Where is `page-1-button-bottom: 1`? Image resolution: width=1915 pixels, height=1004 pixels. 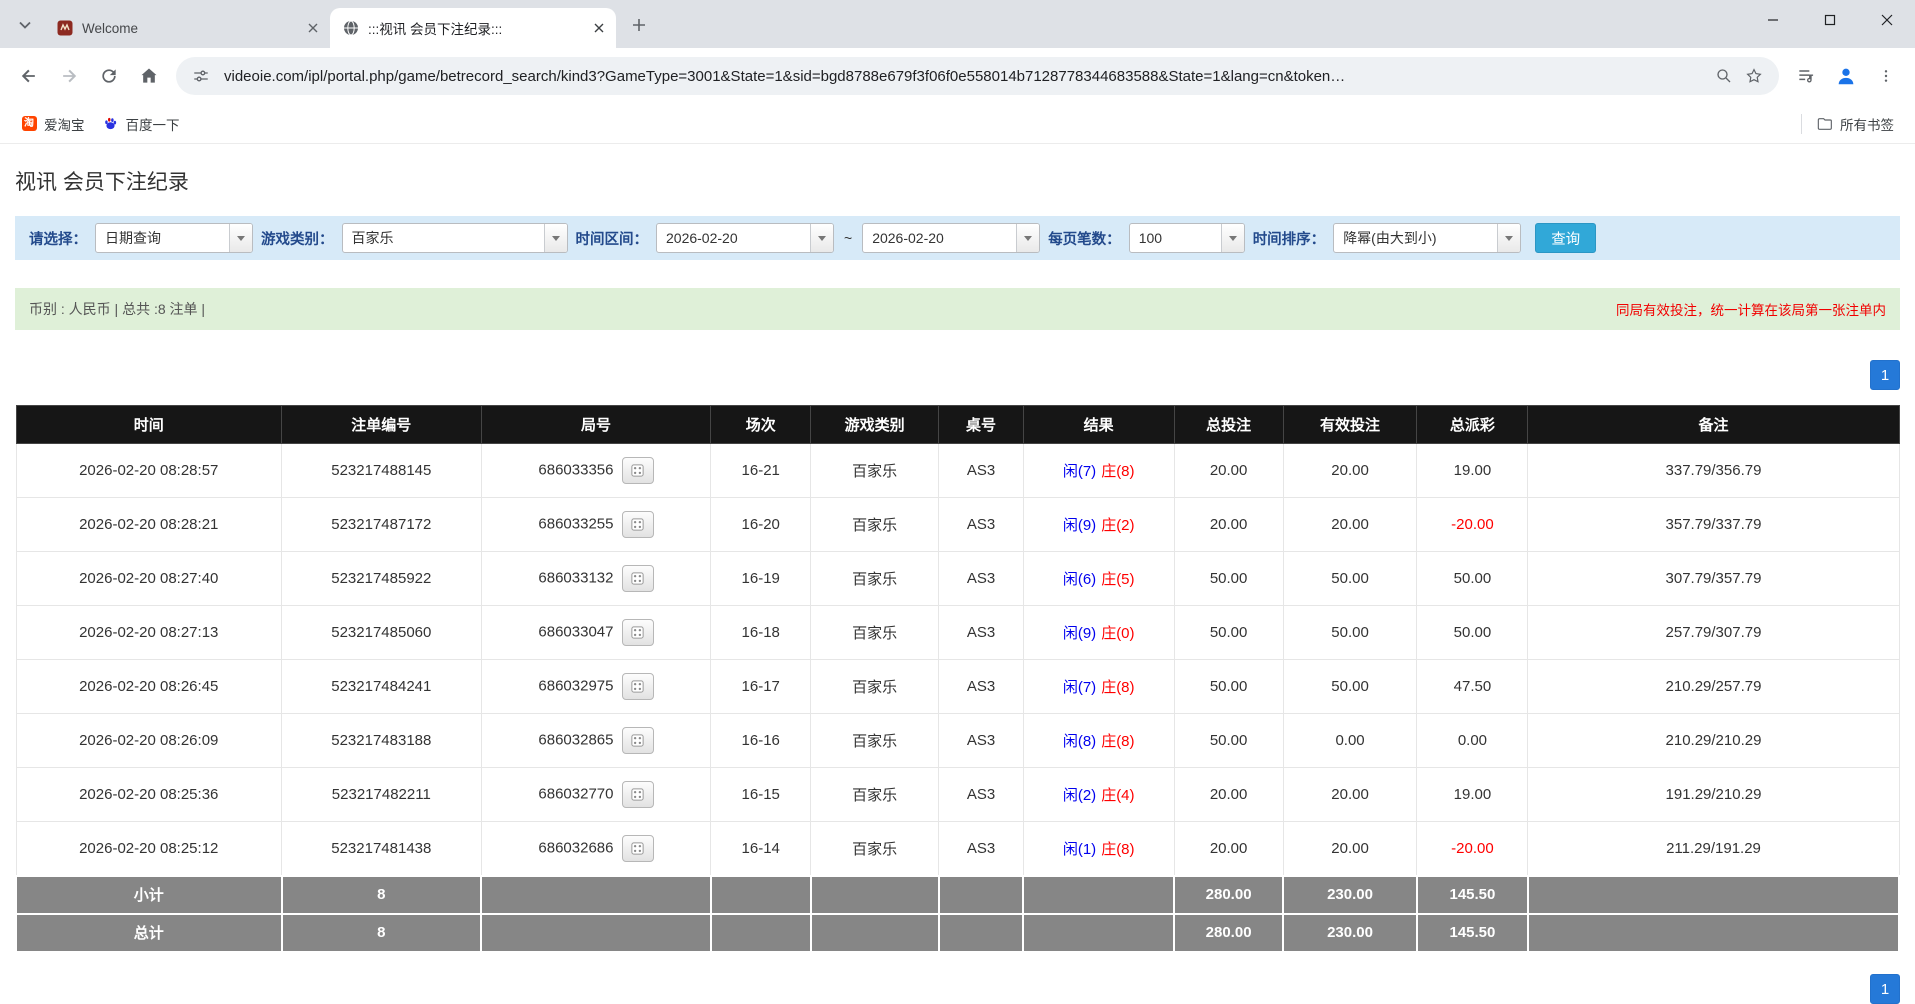
page-1-button-bottom: 1 is located at coordinates (1885, 989).